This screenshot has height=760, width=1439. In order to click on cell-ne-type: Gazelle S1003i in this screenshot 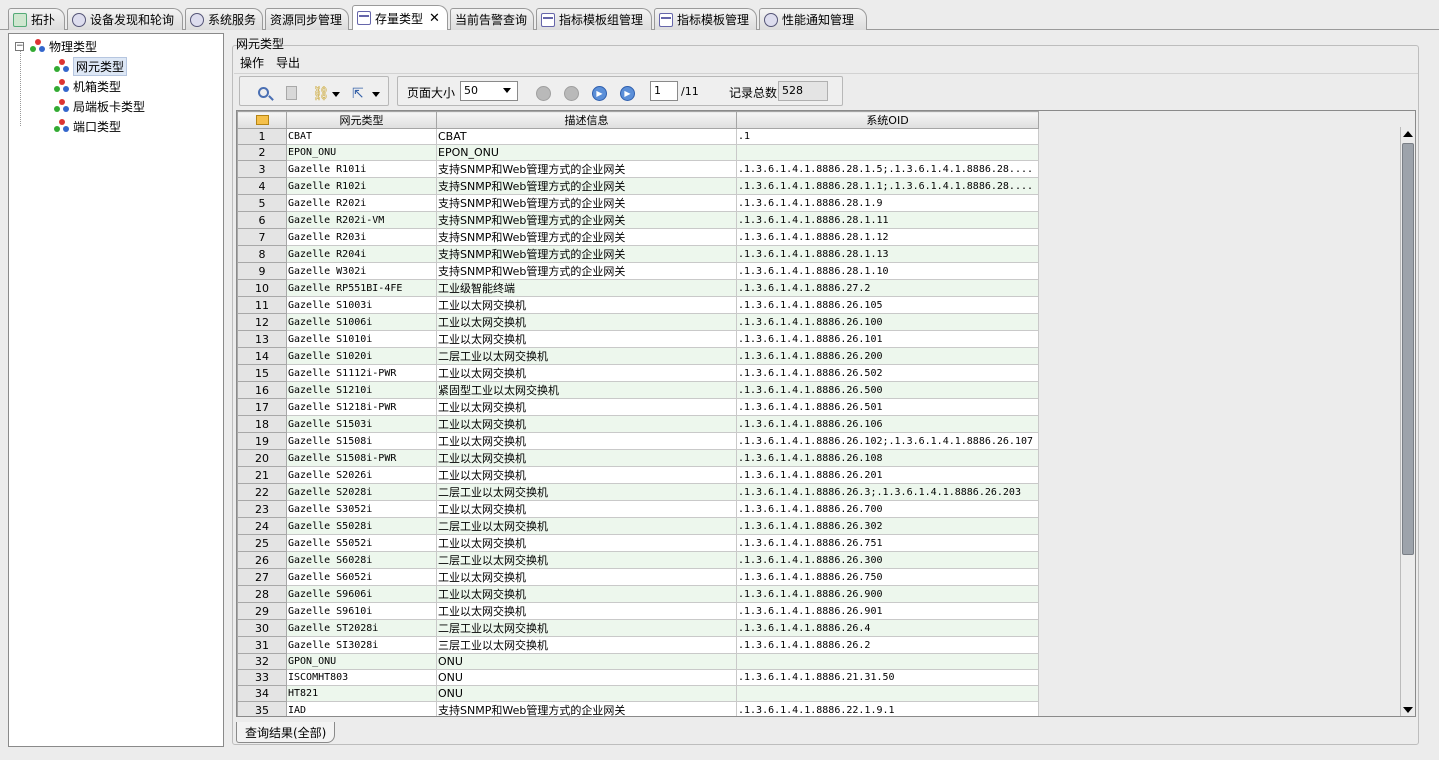, I will do `click(361, 305)`.